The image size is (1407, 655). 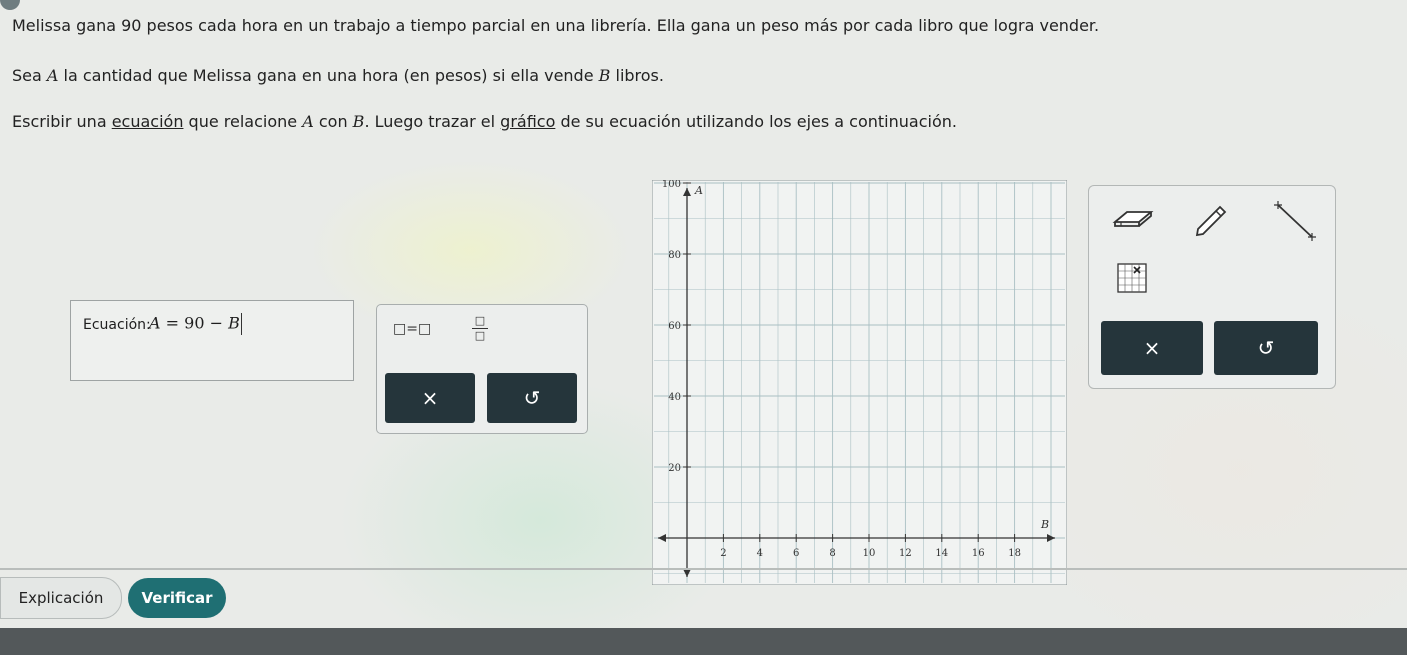 I want to click on x-tick-label: 16, so click(x=978, y=553).